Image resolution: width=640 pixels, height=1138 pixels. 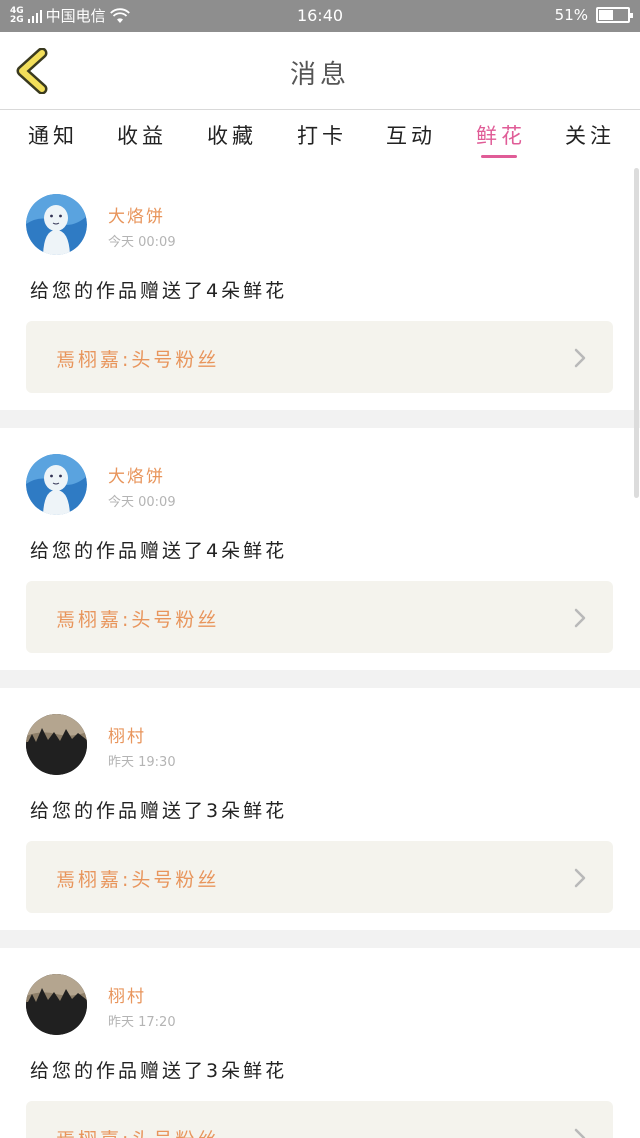 I want to click on tab-bar: 通知 收益 收藏 打卡 互动 鲜花 关注, so click(x=320, y=138).